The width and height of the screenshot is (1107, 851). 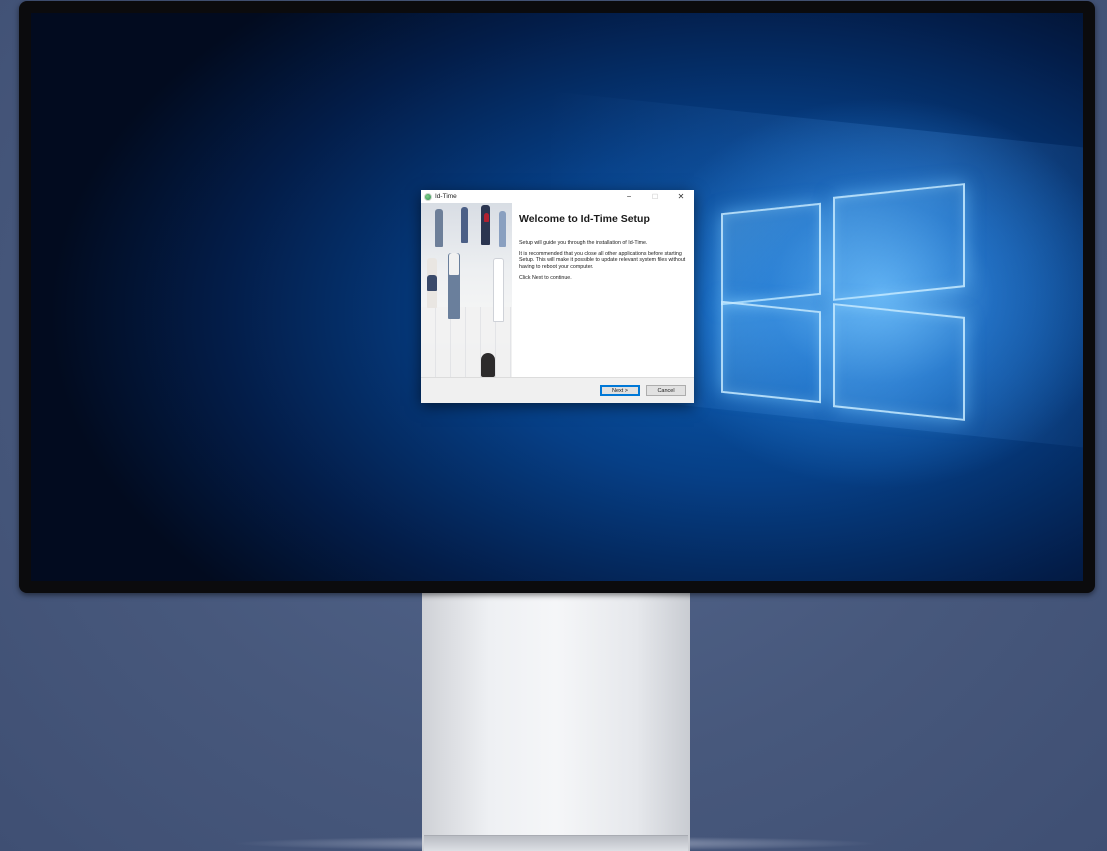 I want to click on app-globe-icon, so click(x=428, y=196).